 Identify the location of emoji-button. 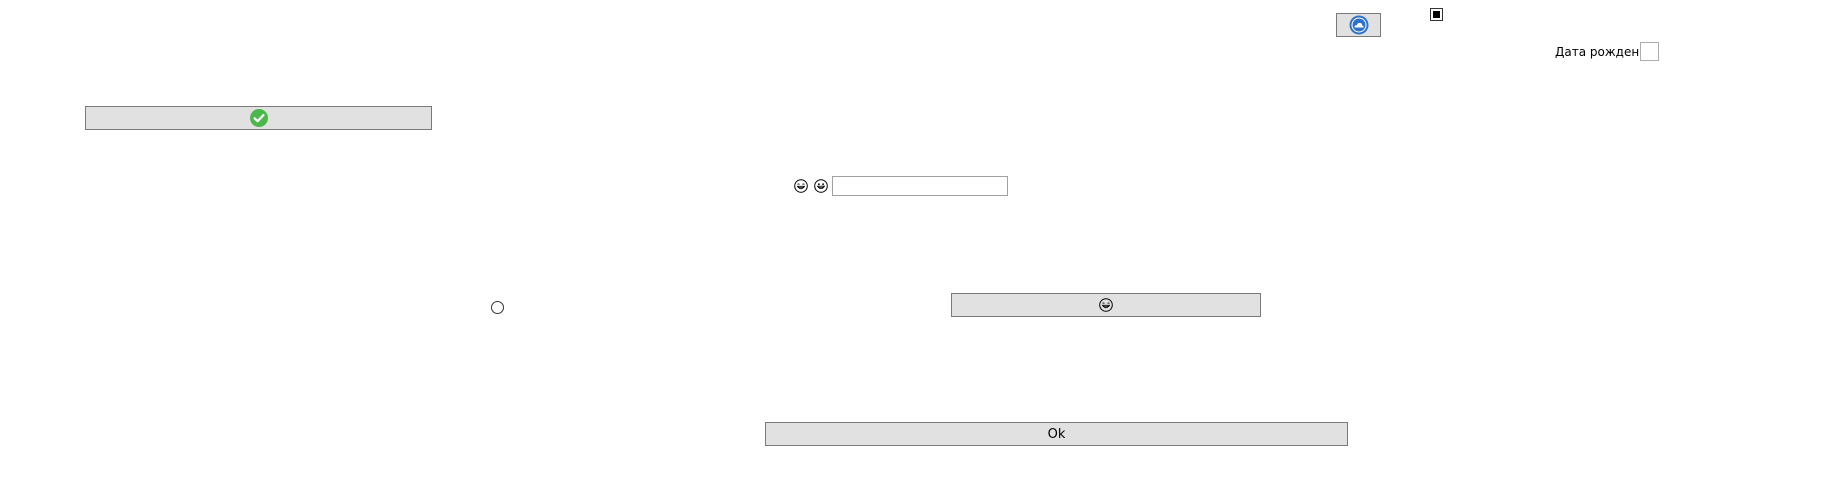
(1106, 305).